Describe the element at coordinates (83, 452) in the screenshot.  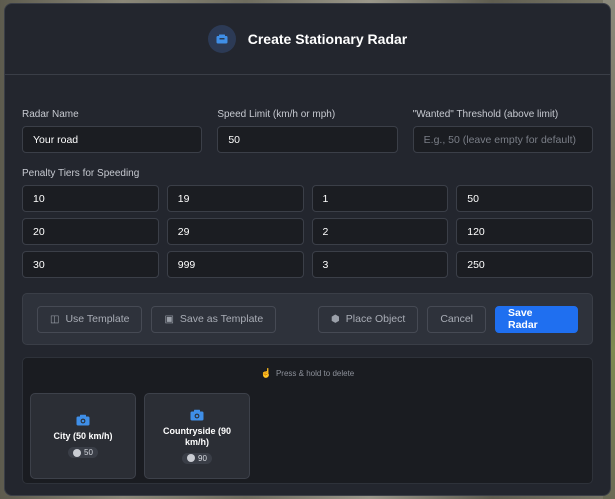
I see `speed-limit-badge: 50` at that location.